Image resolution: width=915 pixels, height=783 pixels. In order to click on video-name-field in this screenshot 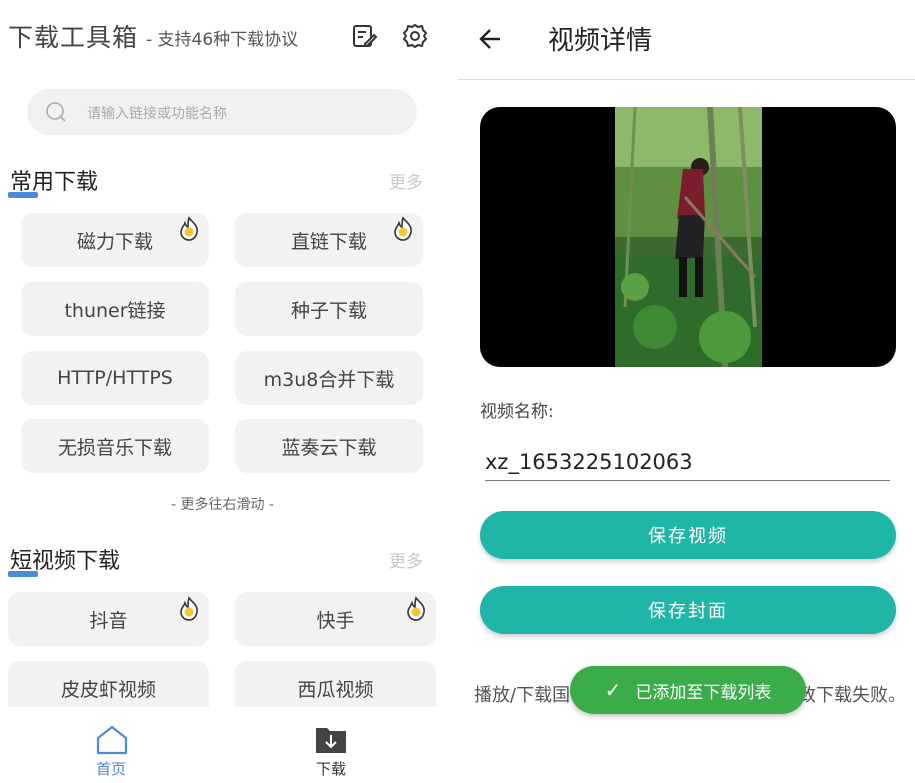, I will do `click(687, 464)`.